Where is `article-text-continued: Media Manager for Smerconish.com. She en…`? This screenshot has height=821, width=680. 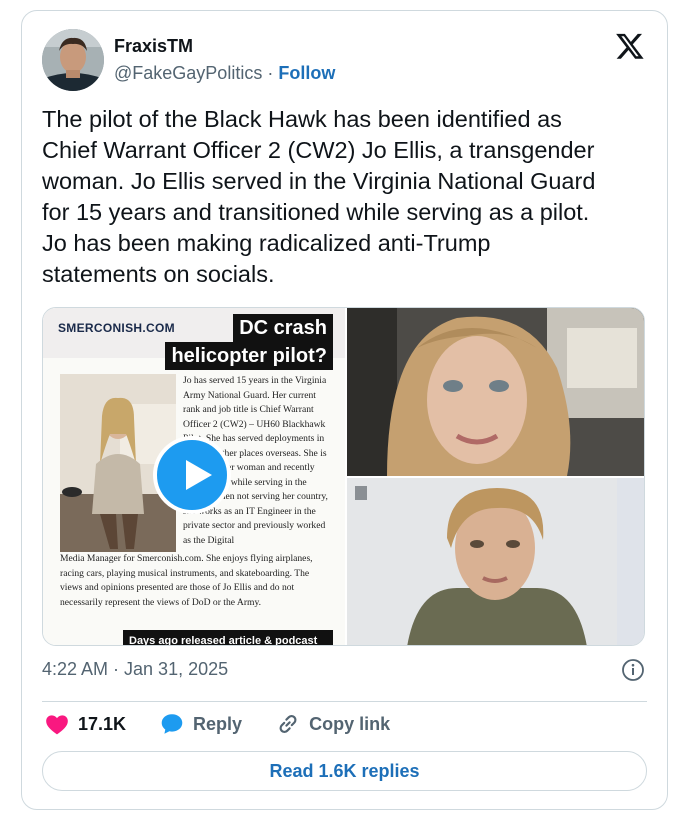 article-text-continued: Media Manager for Smerconish.com. She en… is located at coordinates (186, 580).